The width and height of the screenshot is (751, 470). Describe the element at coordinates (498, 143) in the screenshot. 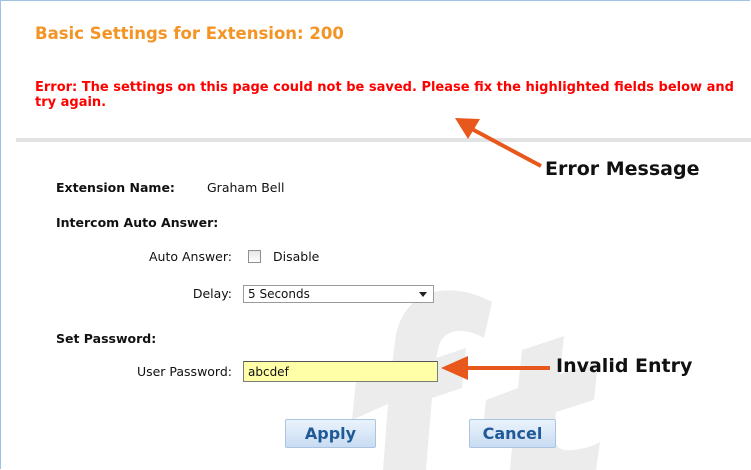

I see `error-message-arrow` at that location.